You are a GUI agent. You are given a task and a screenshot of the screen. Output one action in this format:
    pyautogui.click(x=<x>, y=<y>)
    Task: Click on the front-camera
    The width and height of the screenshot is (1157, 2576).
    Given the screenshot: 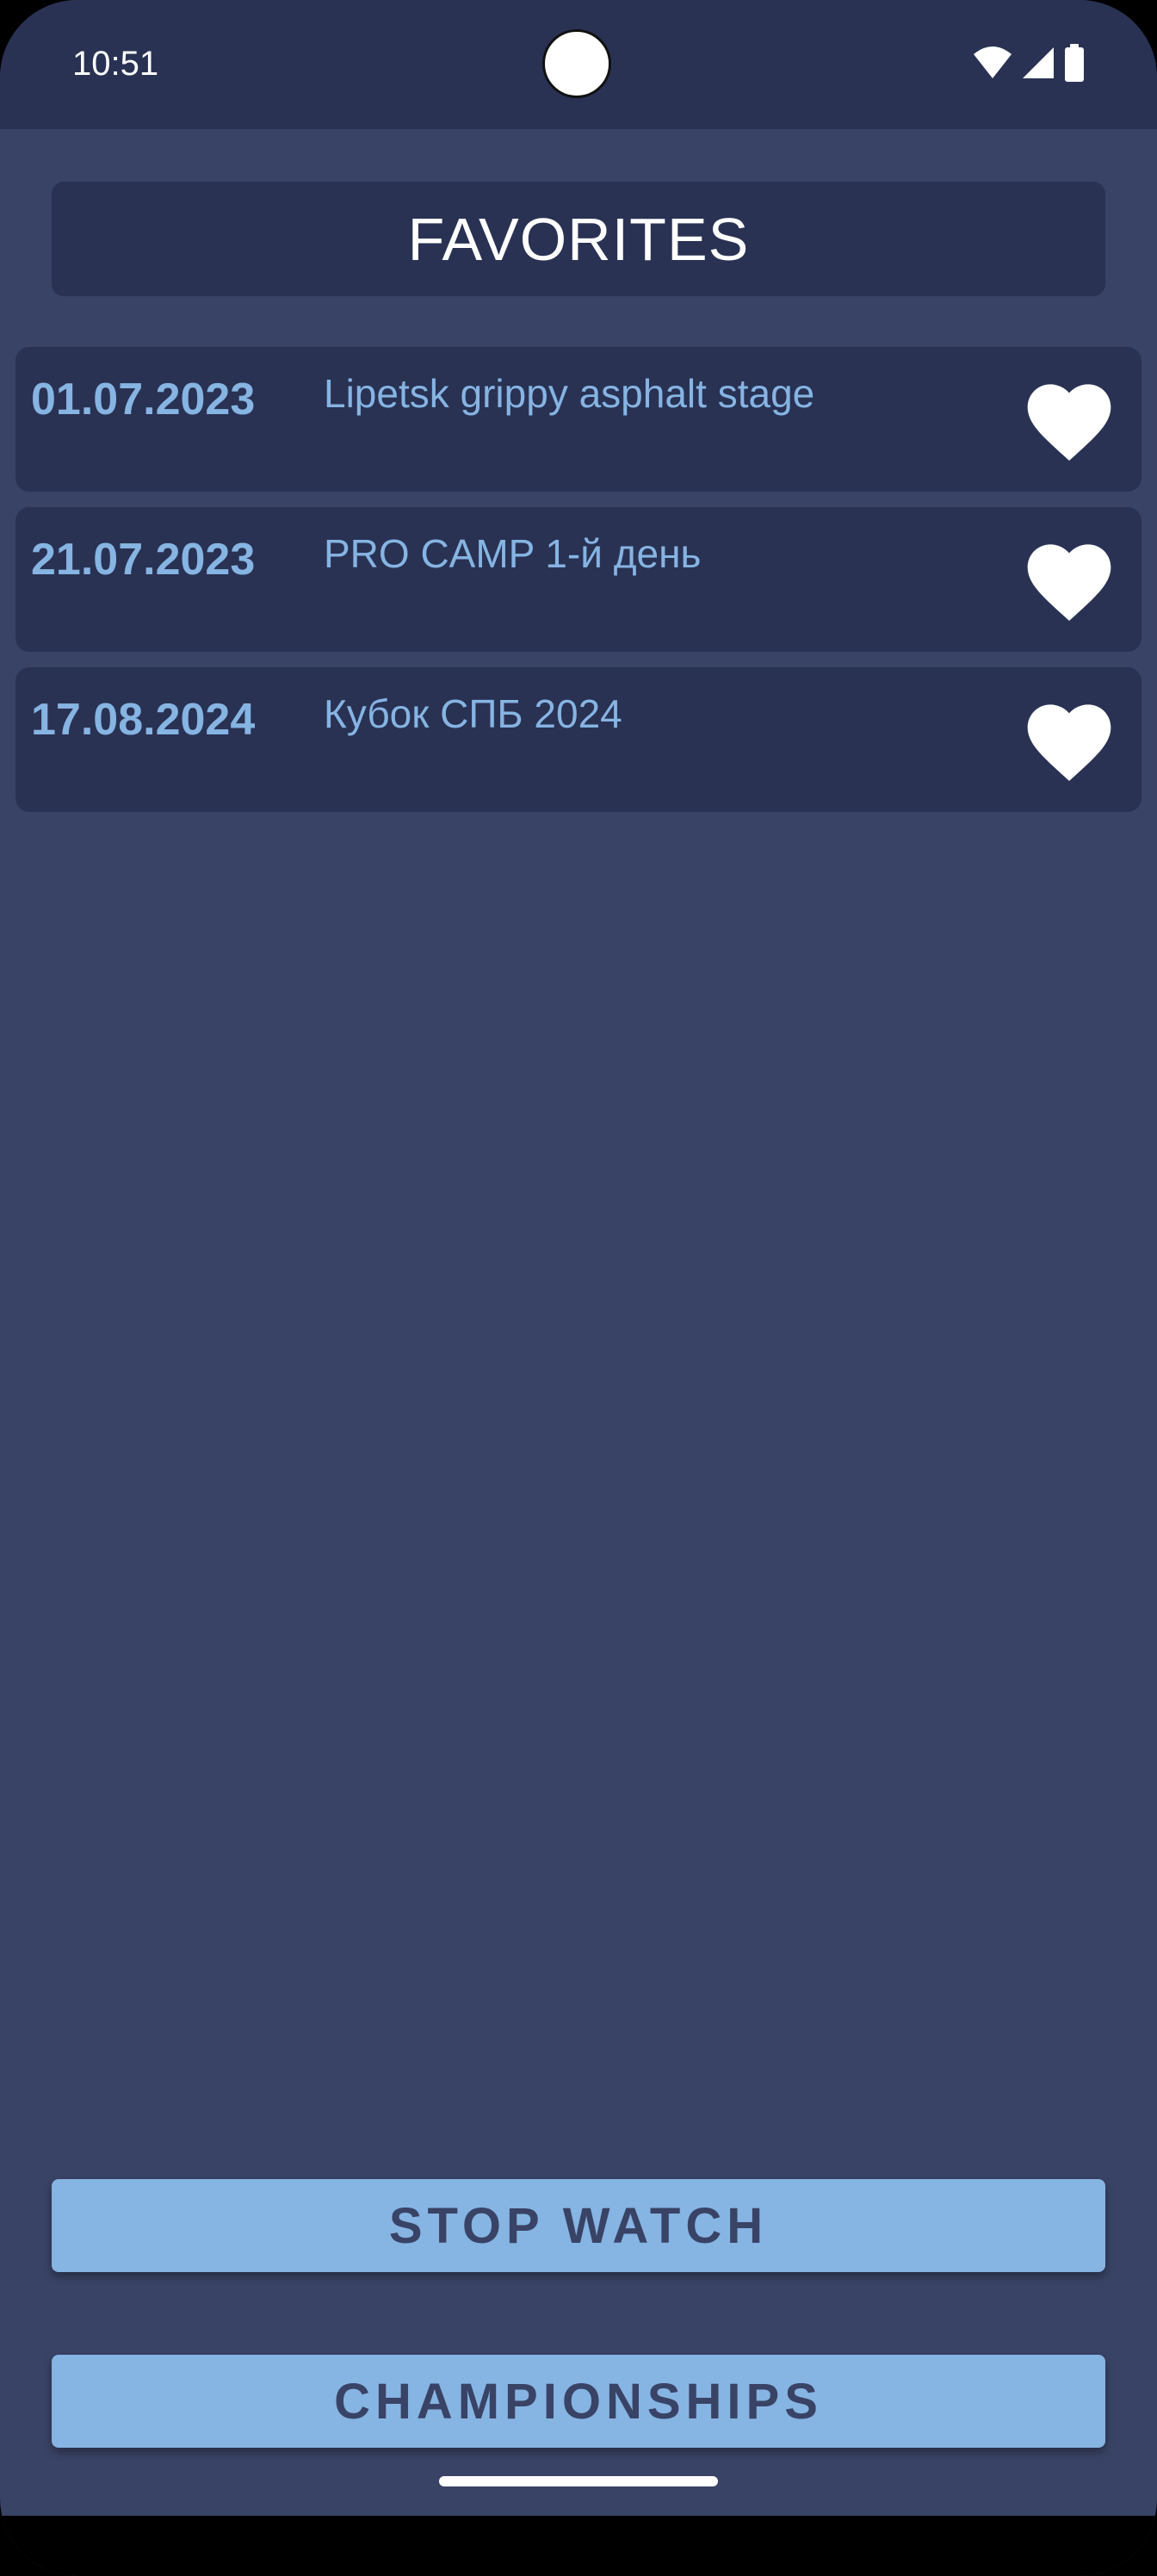 What is the action you would take?
    pyautogui.click(x=577, y=64)
    